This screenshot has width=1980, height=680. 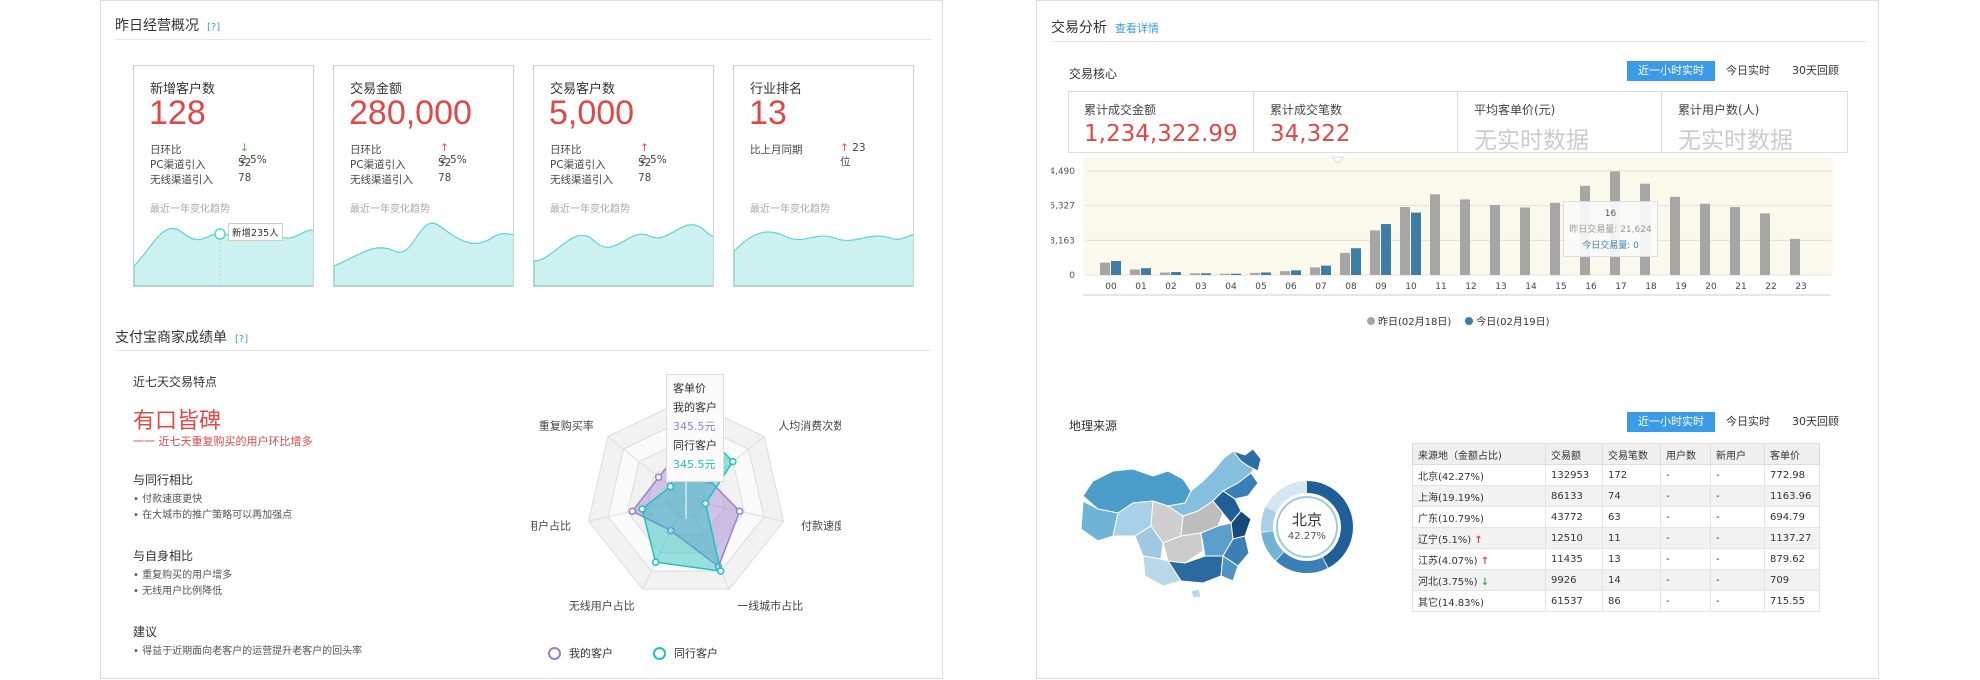 I want to click on table-header: 交易笔数, so click(x=1631, y=454).